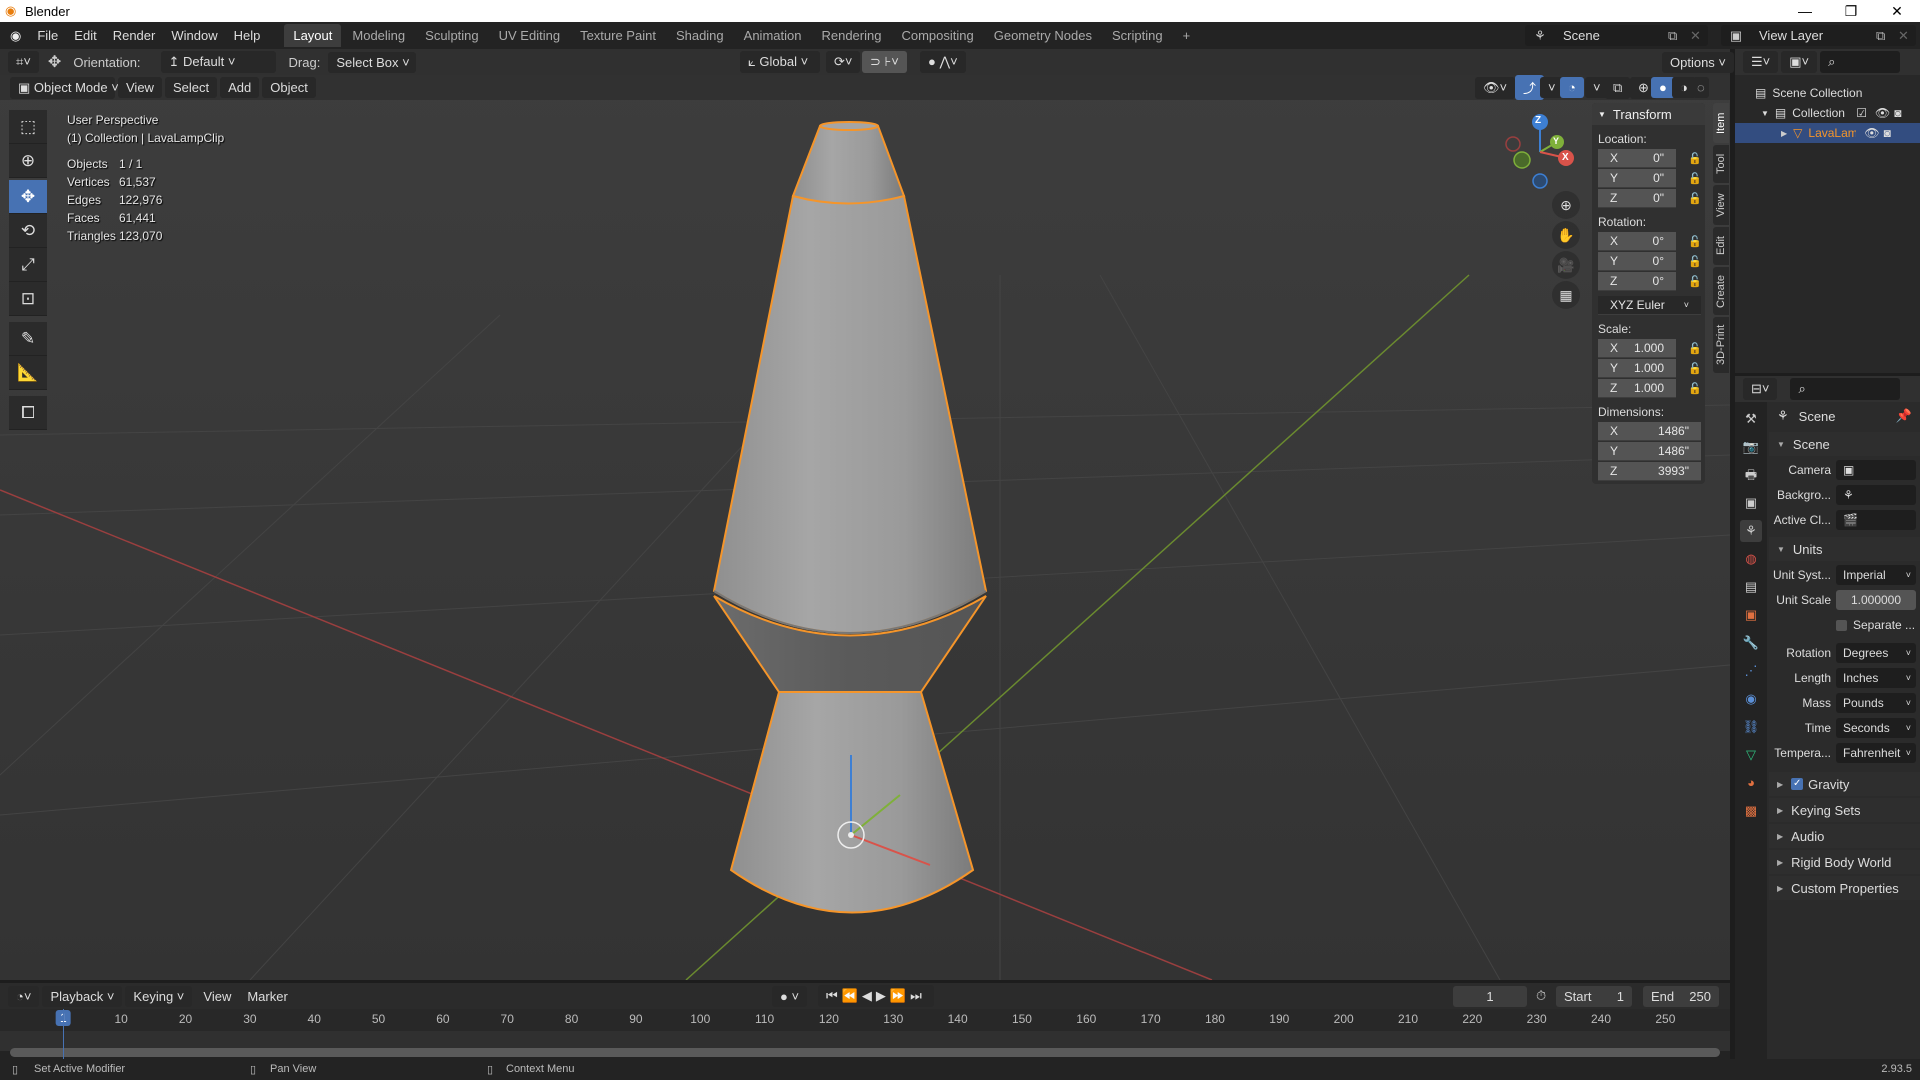 Image resolution: width=1920 pixels, height=1080 pixels. Describe the element at coordinates (1827, 133) in the screenshot. I see `outliner-row-object: ▶ ▽ LavaLampClip 👁 ◙` at that location.